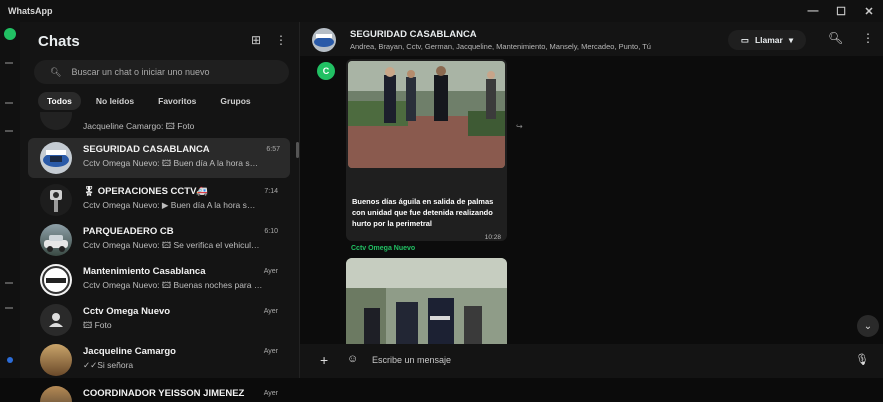 The image size is (883, 402). I want to click on filter-groups: Grupos, so click(235, 101).